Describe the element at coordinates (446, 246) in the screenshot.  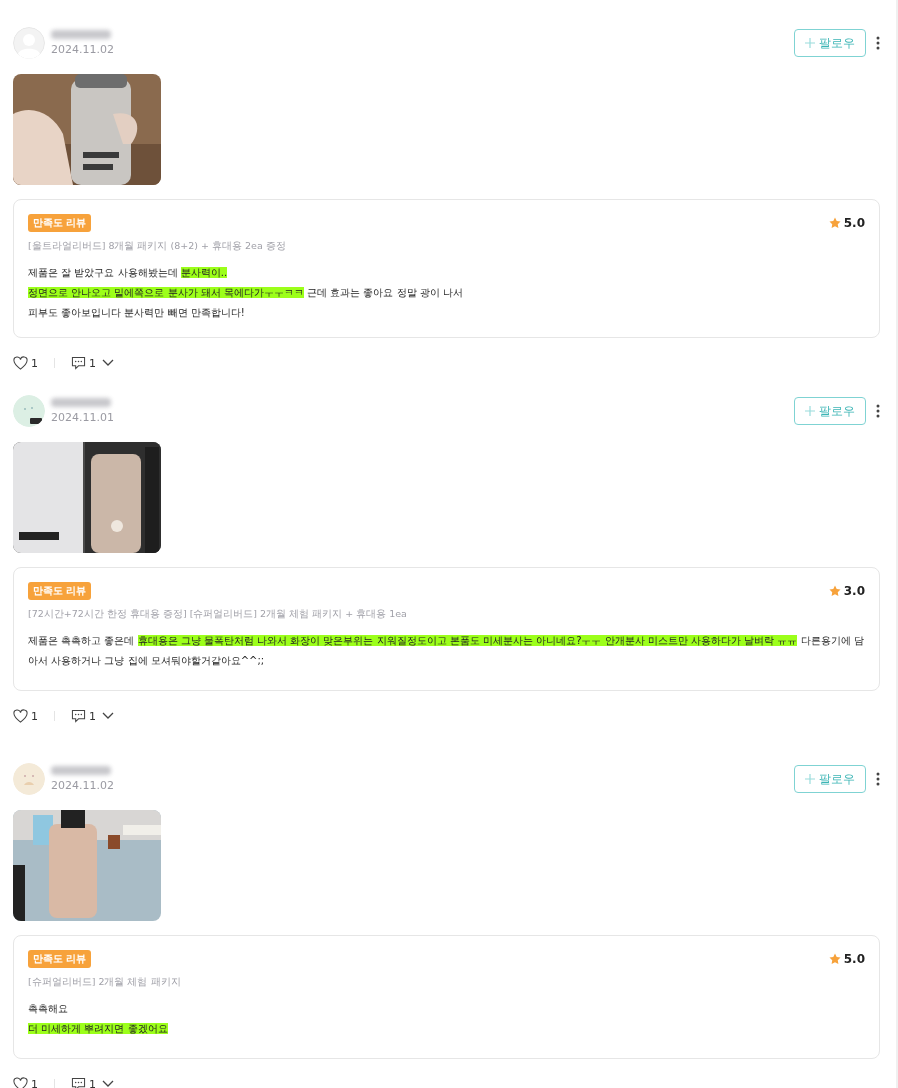
I see `product-option: [울트라얼리버드] 8개월 패키지 (8+2) + 휴대용 2ea 증정` at that location.